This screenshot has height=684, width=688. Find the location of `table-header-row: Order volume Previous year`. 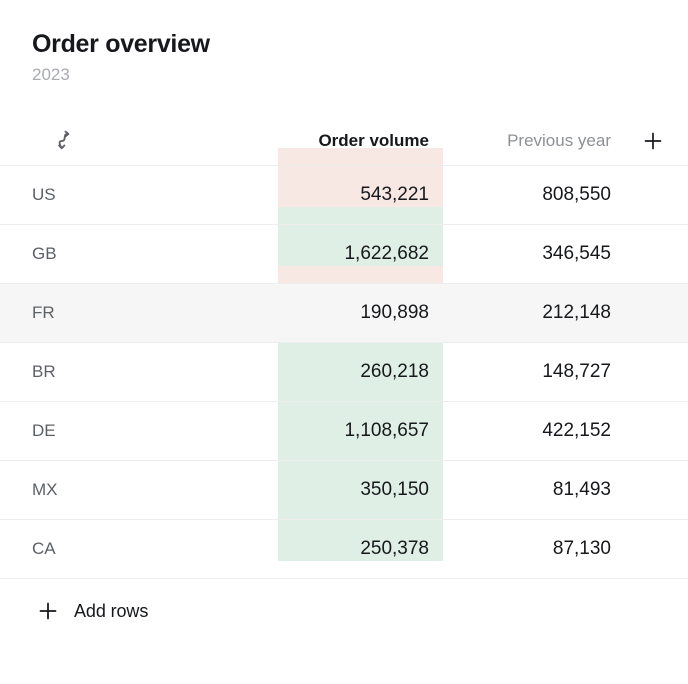

table-header-row: Order volume Previous year is located at coordinates (344, 142).